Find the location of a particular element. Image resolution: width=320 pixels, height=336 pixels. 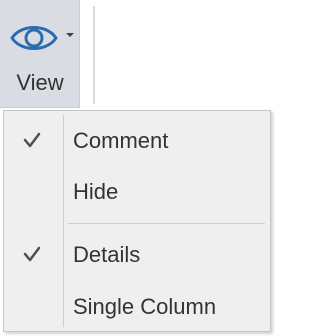

menu-separator is located at coordinates (166, 223).